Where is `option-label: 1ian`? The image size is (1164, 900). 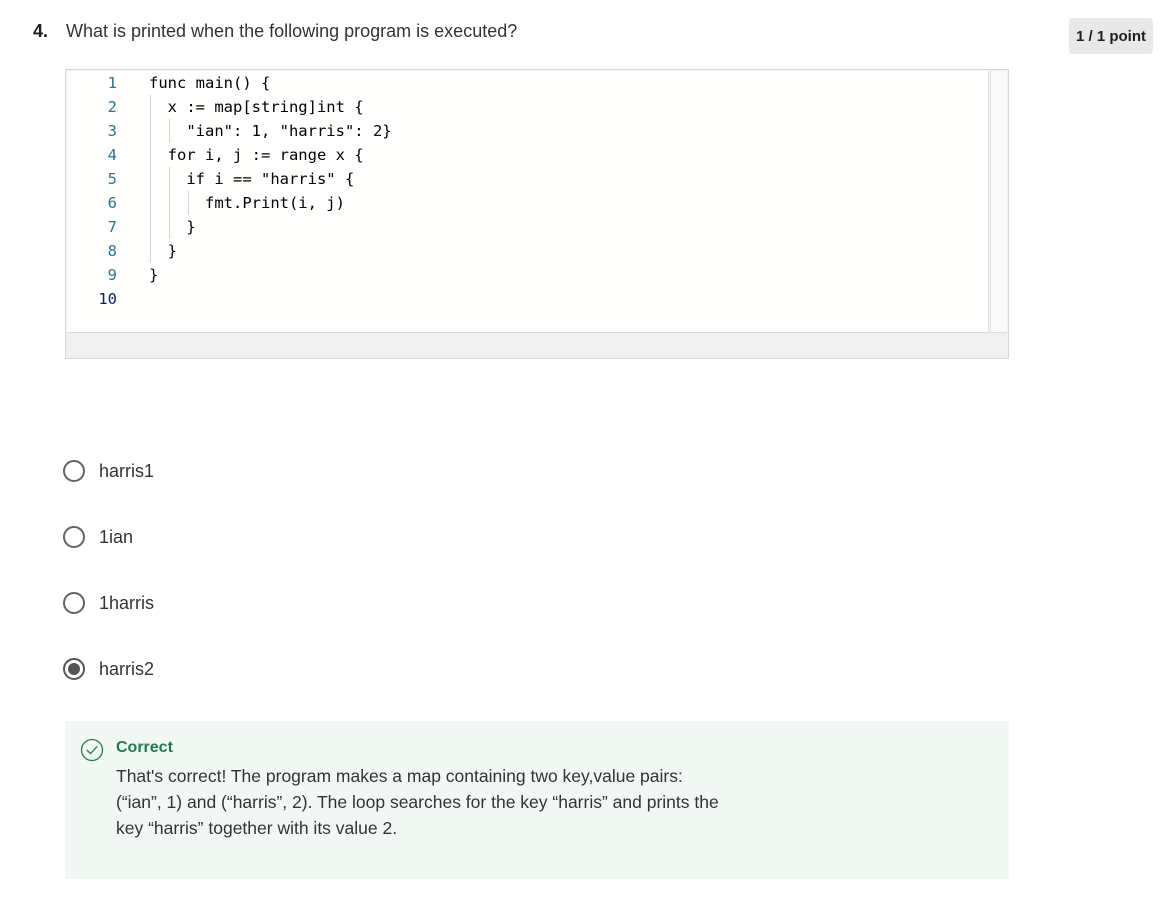
option-label: 1ian is located at coordinates (116, 537).